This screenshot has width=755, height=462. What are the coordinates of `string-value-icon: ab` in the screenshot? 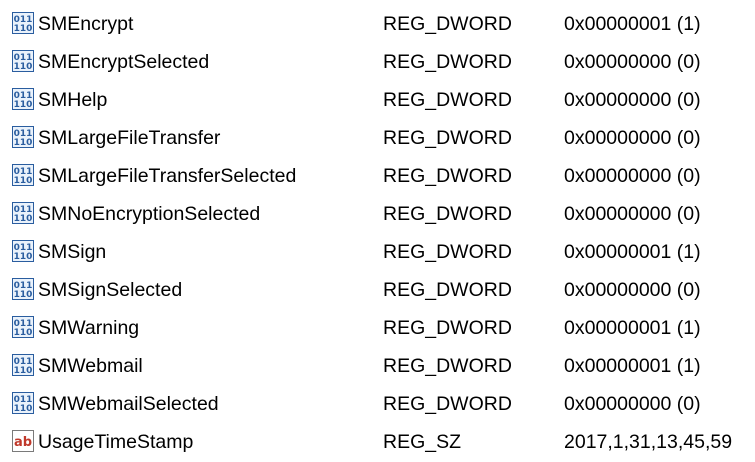 It's located at (23, 441).